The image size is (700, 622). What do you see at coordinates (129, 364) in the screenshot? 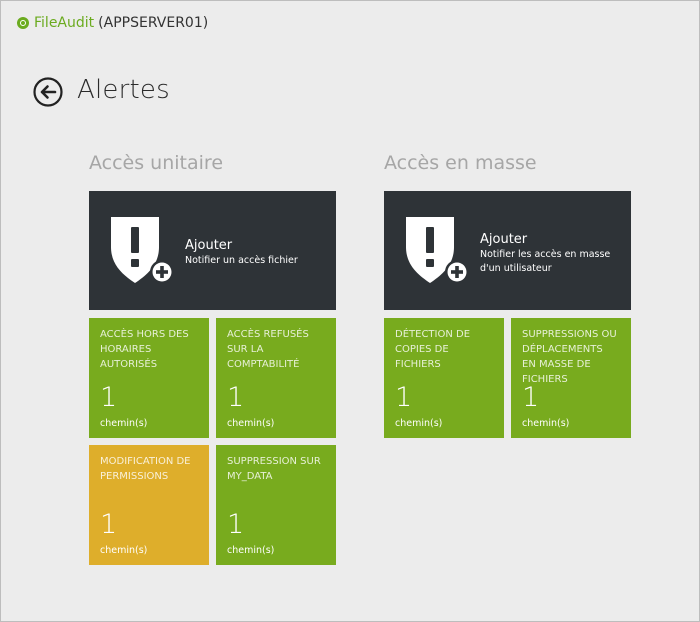
I see `label-line: AUTORISÉS` at bounding box center [129, 364].